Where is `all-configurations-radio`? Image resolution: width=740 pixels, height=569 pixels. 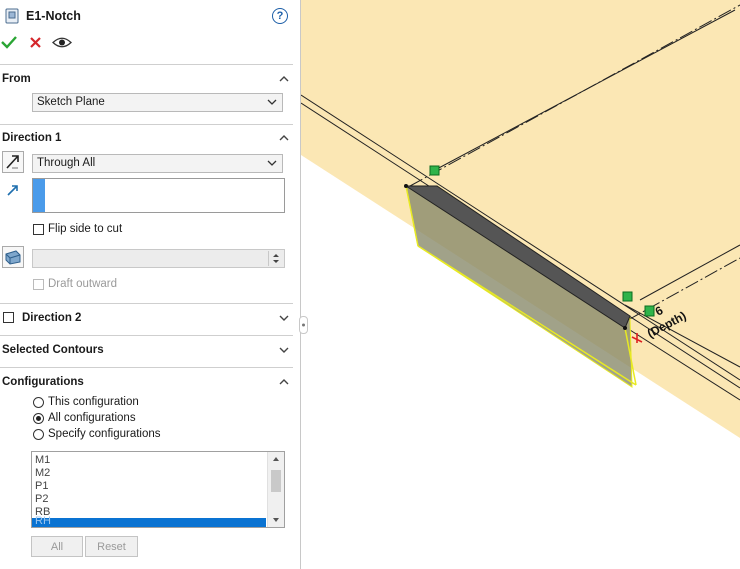
all-configurations-radio is located at coordinates (38, 418).